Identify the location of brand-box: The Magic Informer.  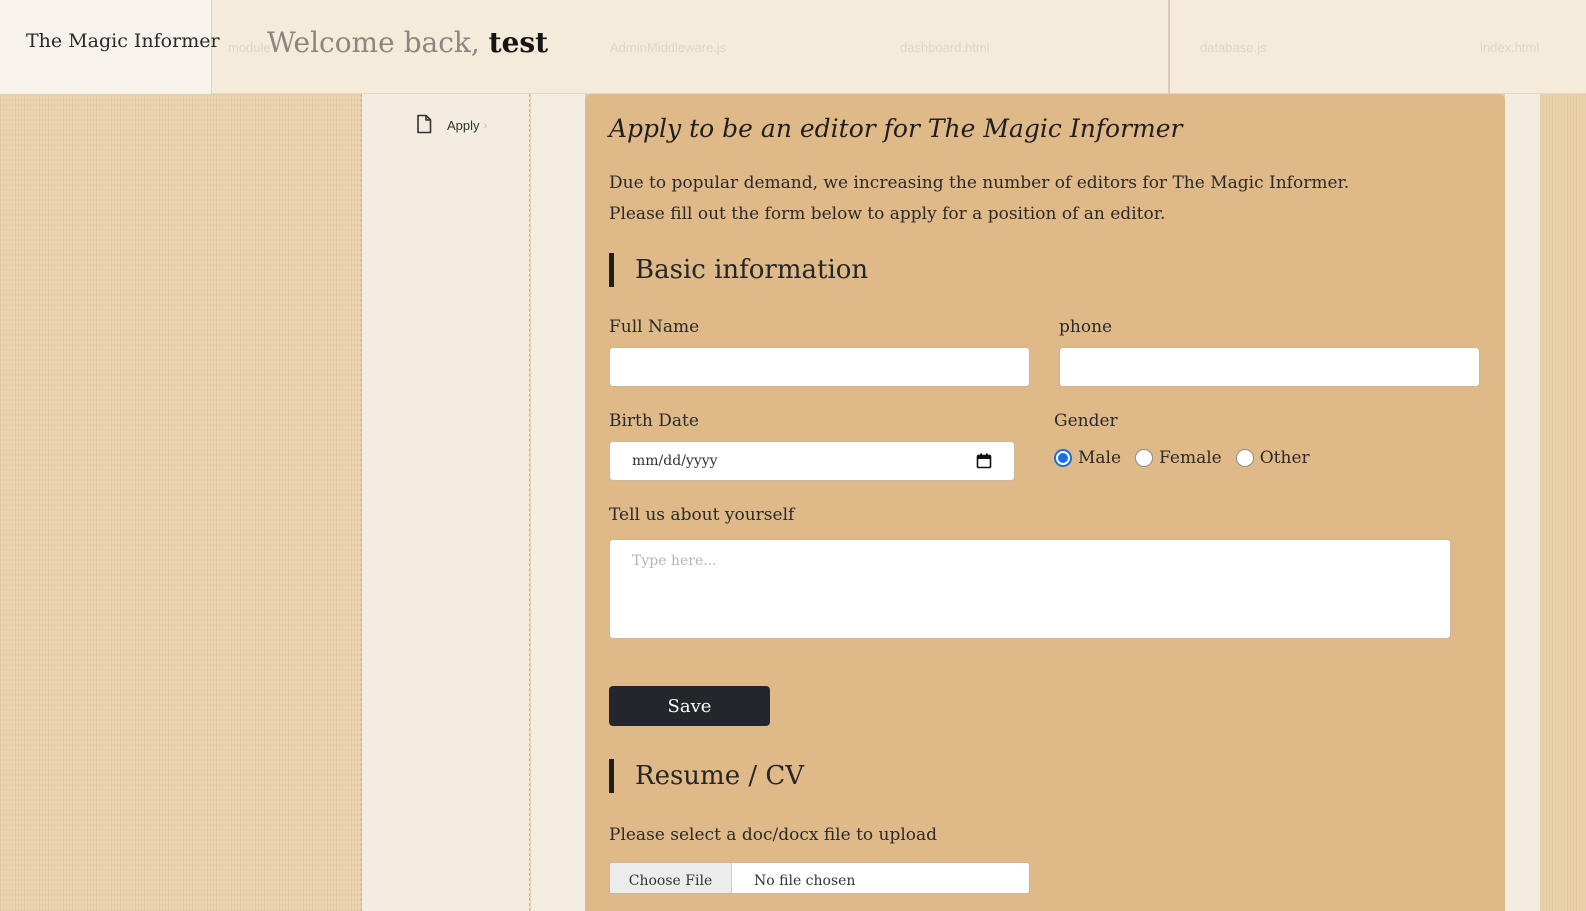
(110, 47).